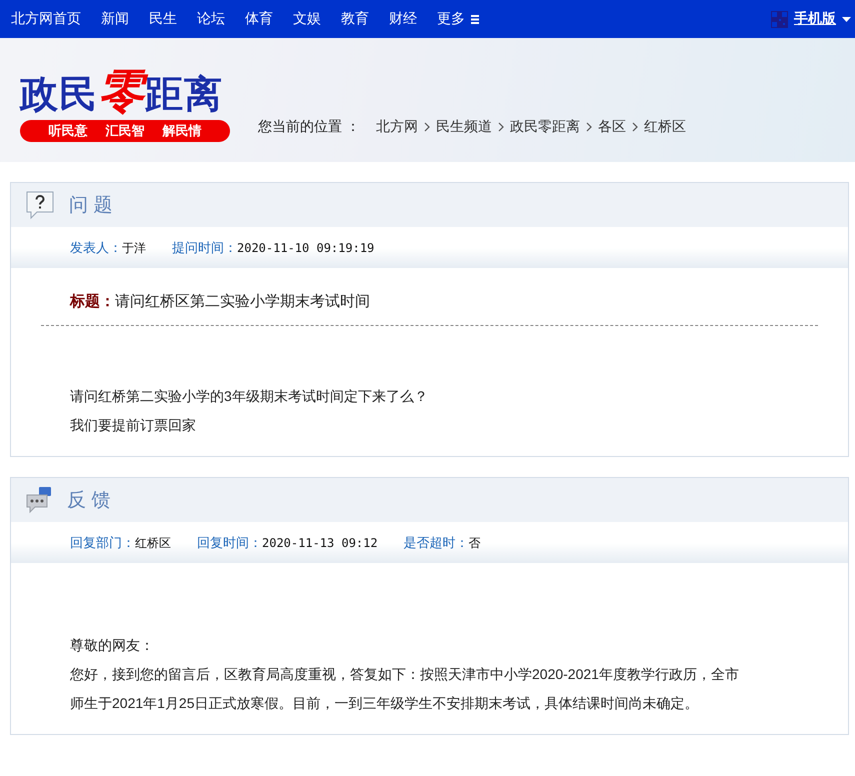  Describe the element at coordinates (436, 542) in the screenshot. I see `meta-label: 是否超时：` at that location.